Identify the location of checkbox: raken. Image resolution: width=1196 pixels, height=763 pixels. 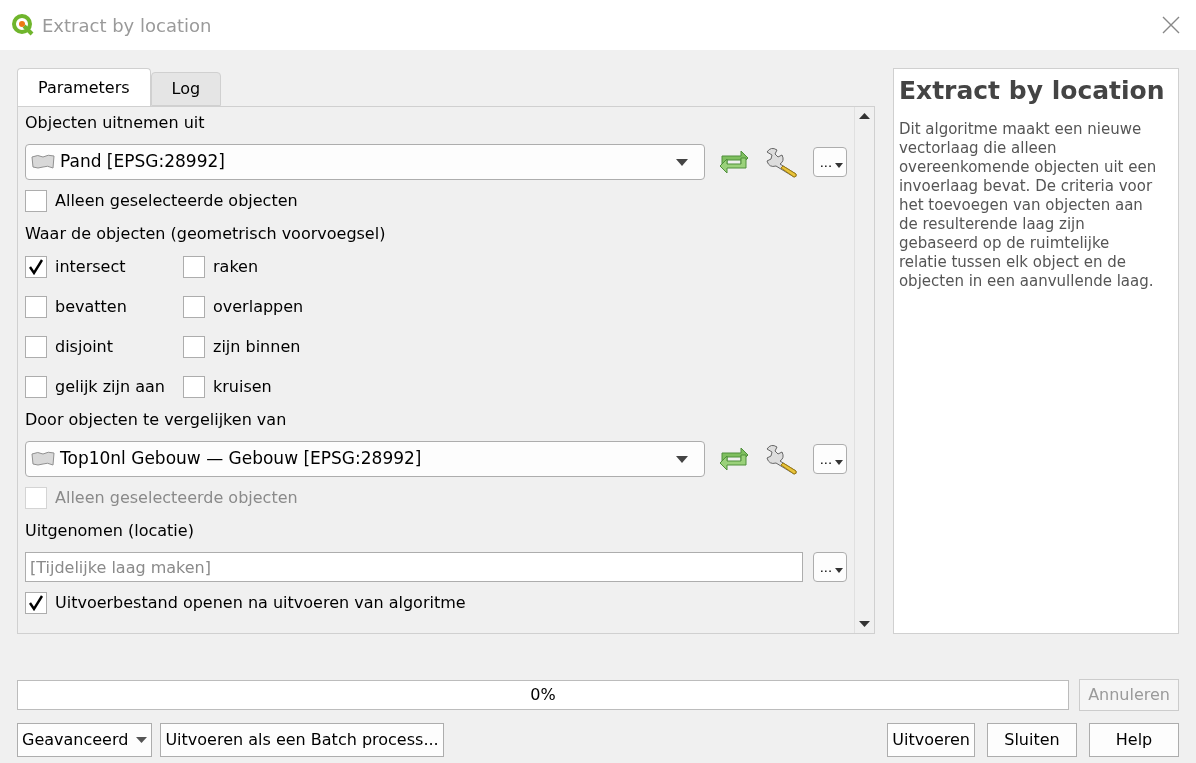
(515, 267).